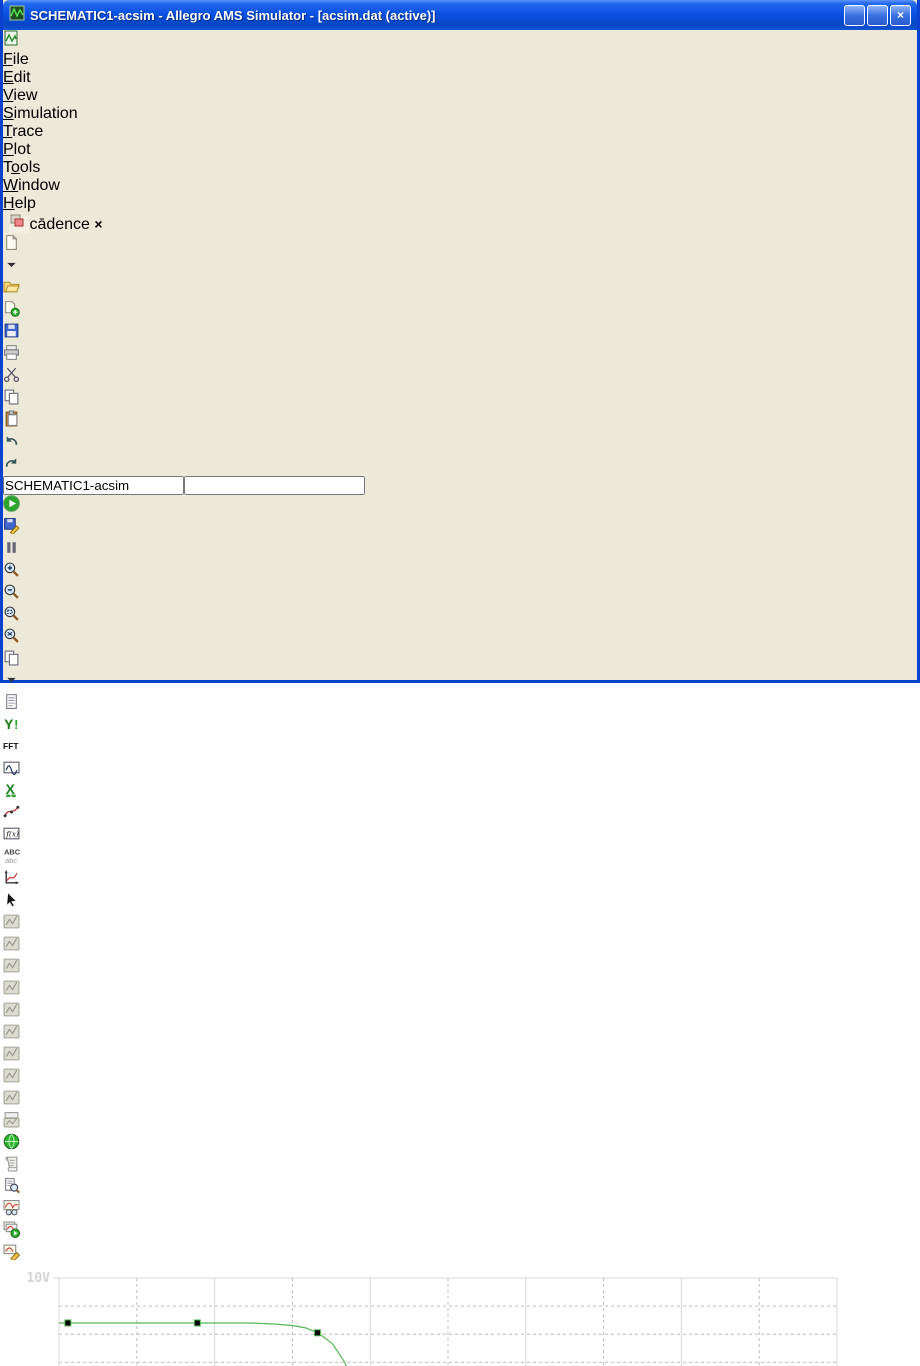 The image size is (920, 1366). Describe the element at coordinates (460, 550) in the screenshot. I see `pause-button` at that location.